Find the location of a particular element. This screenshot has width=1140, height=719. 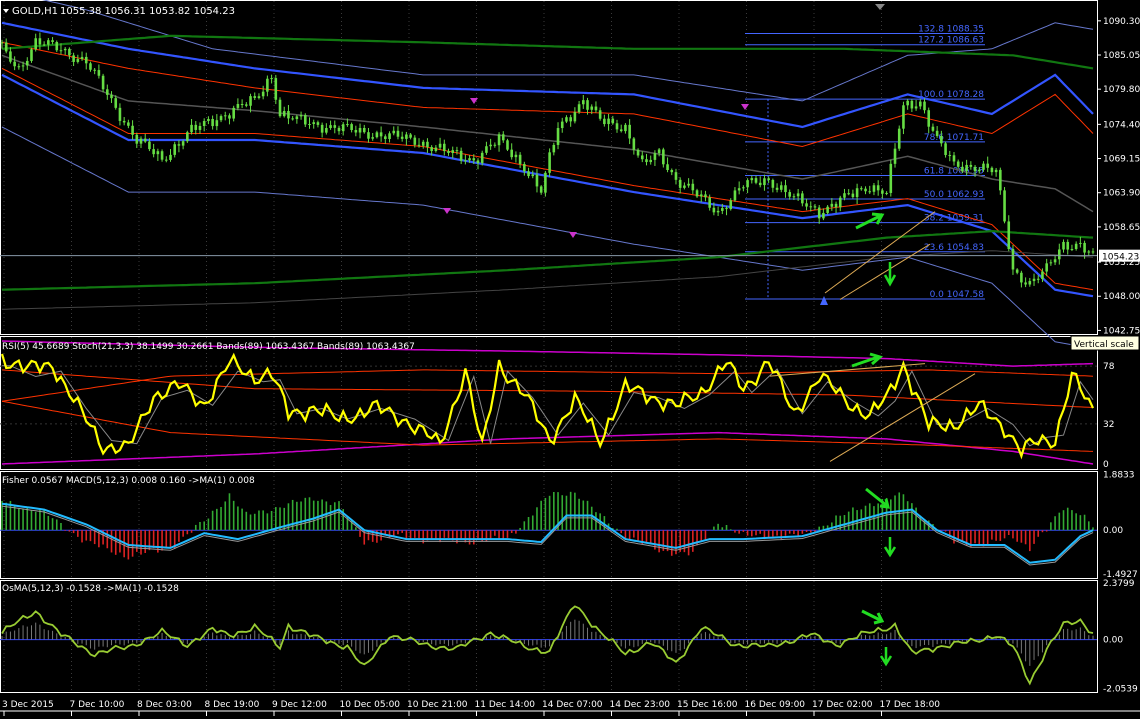

time-tick-label: 9 Dec 12:00 is located at coordinates (299, 705).